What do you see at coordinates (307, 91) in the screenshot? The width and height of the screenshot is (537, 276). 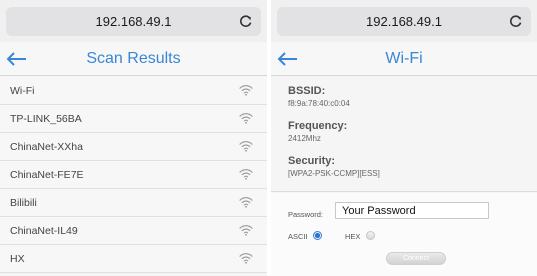 I see `bssid-label: BSSID:` at bounding box center [307, 91].